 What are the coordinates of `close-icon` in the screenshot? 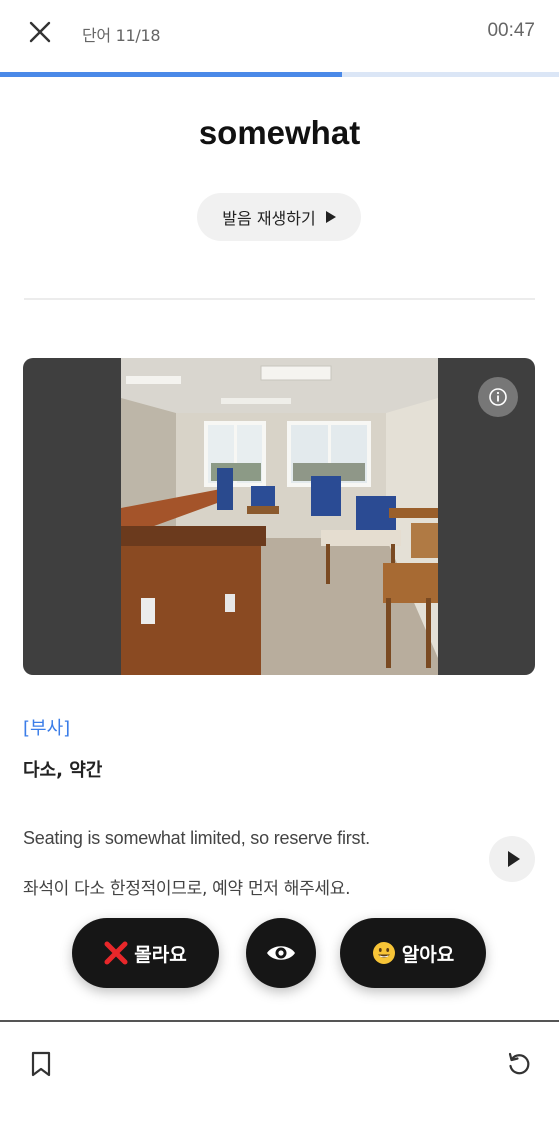 It's located at (40, 32).